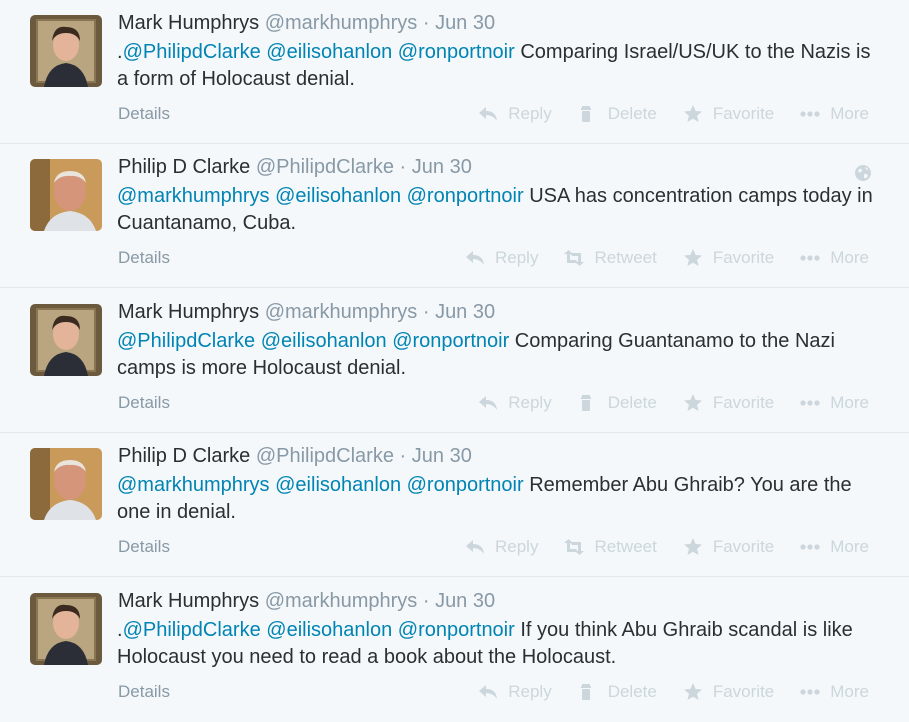 The height and width of the screenshot is (722, 909). Describe the element at coordinates (574, 258) in the screenshot. I see `retweet-icon` at that location.